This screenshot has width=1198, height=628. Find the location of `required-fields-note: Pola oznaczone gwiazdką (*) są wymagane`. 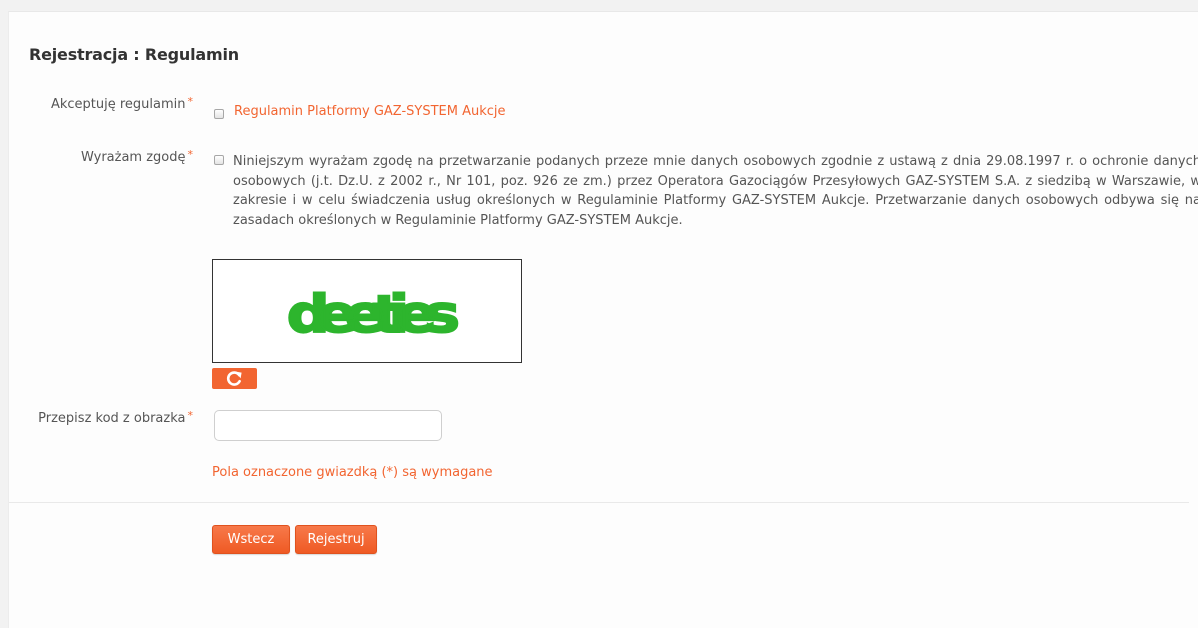

required-fields-note: Pola oznaczone gwiazdką (*) są wymagane is located at coordinates (352, 472).